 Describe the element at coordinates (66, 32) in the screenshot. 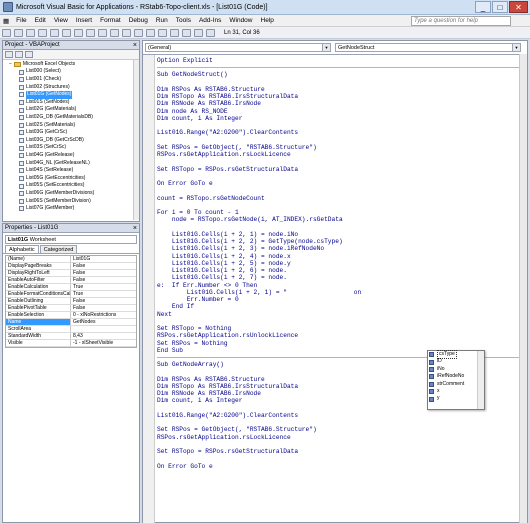

I see `paste-icon` at that location.